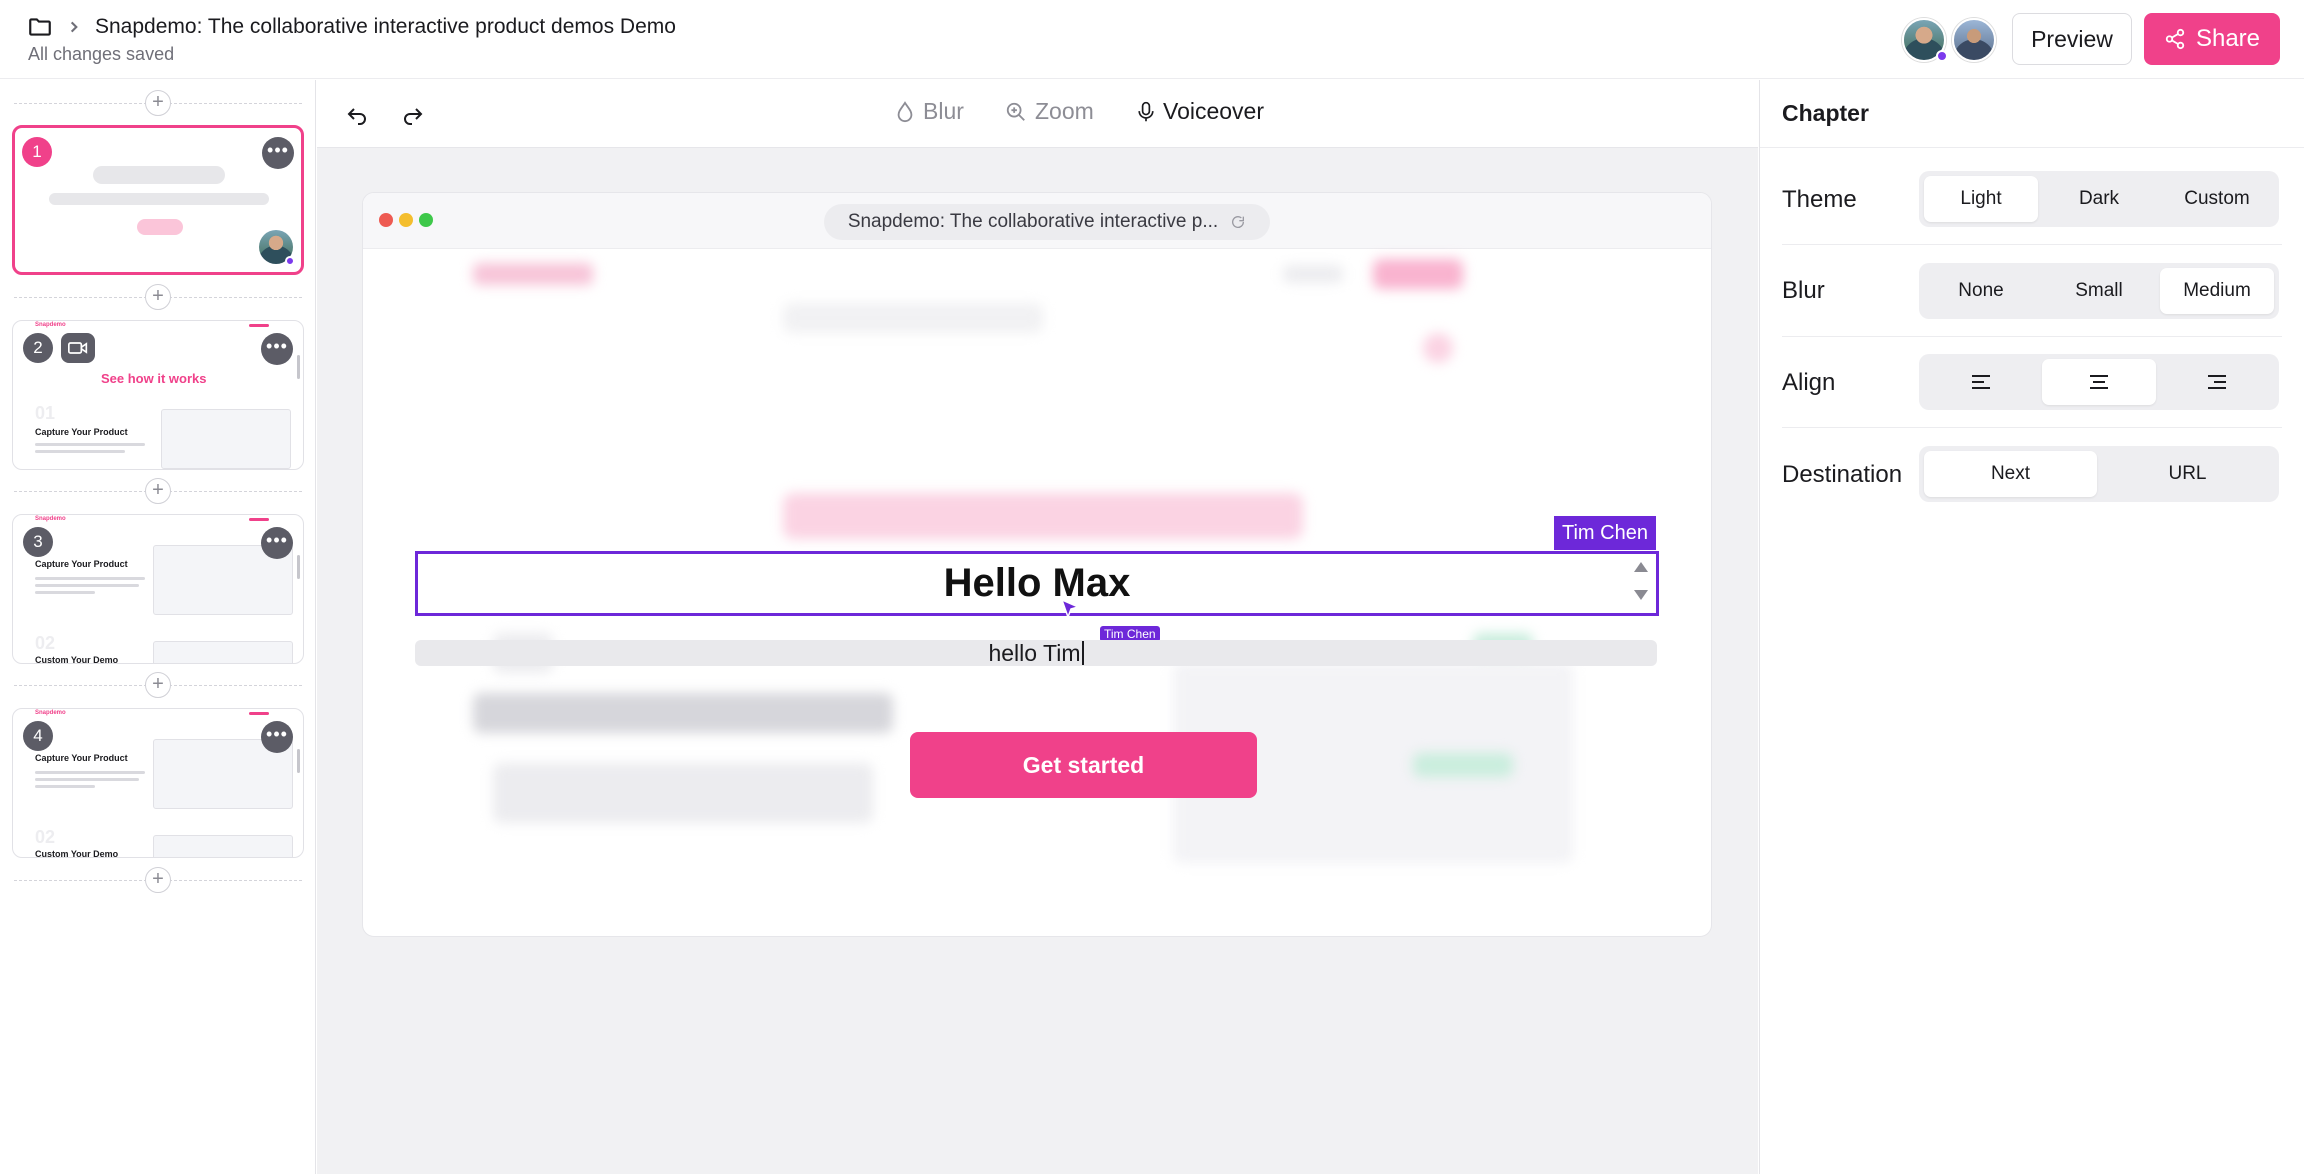  Describe the element at coordinates (2217, 291) in the screenshot. I see `blur-option-medium: Medium` at that location.